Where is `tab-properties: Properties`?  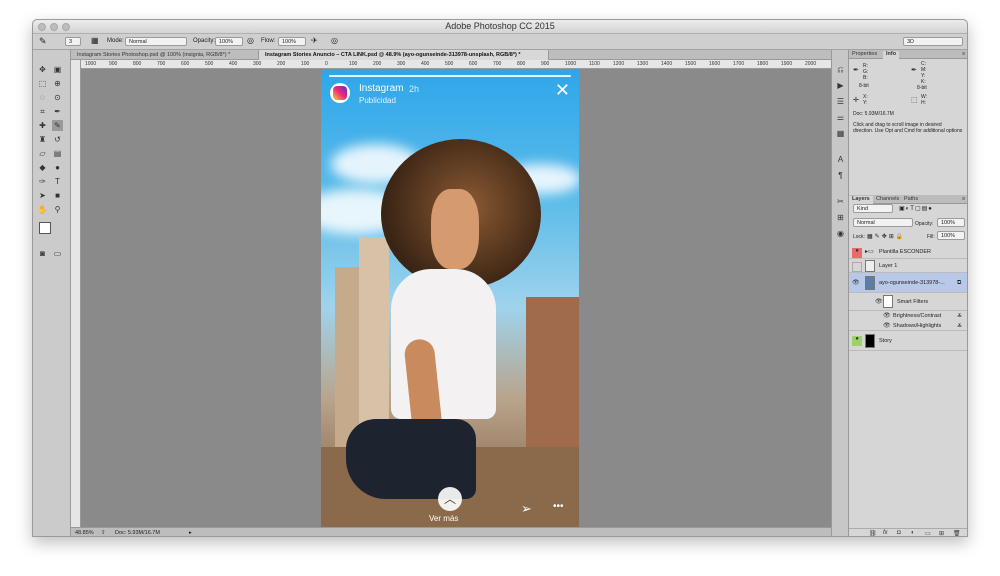 tab-properties: Properties is located at coordinates (864, 54).